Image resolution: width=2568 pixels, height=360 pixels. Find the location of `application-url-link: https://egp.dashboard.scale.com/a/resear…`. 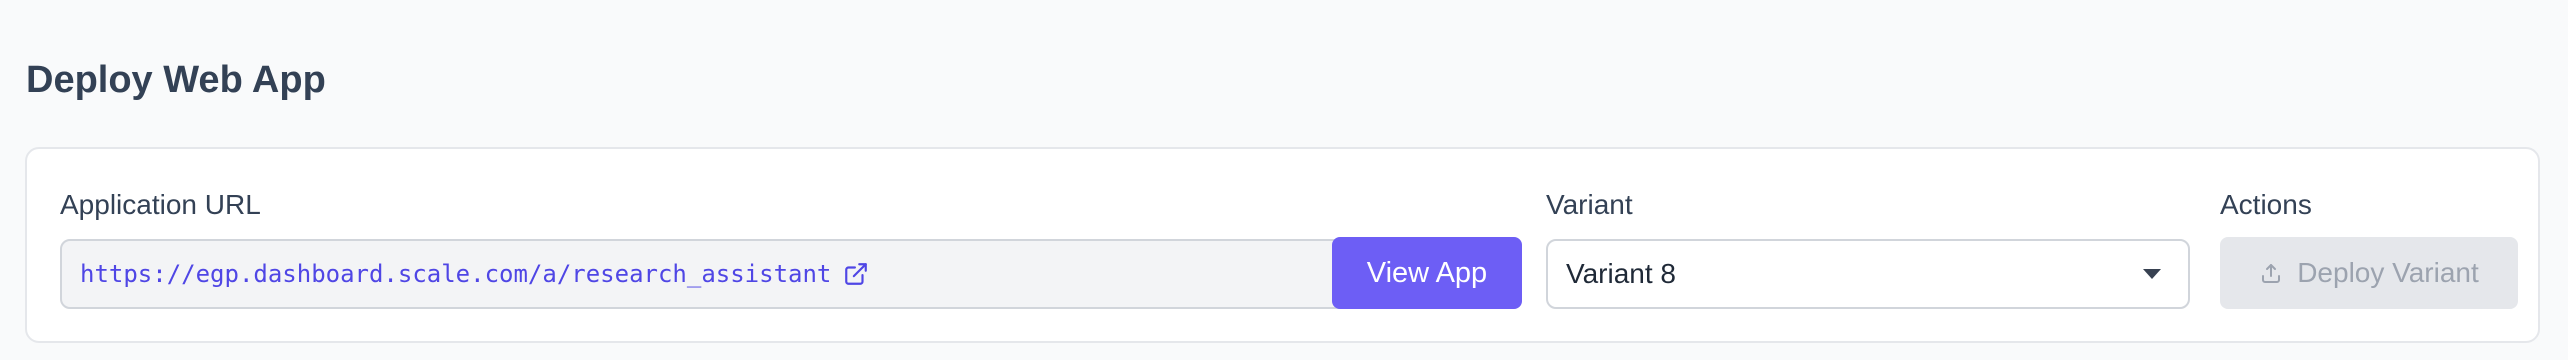

application-url-link: https://egp.dashboard.scale.com/a/resear… is located at coordinates (455, 274).